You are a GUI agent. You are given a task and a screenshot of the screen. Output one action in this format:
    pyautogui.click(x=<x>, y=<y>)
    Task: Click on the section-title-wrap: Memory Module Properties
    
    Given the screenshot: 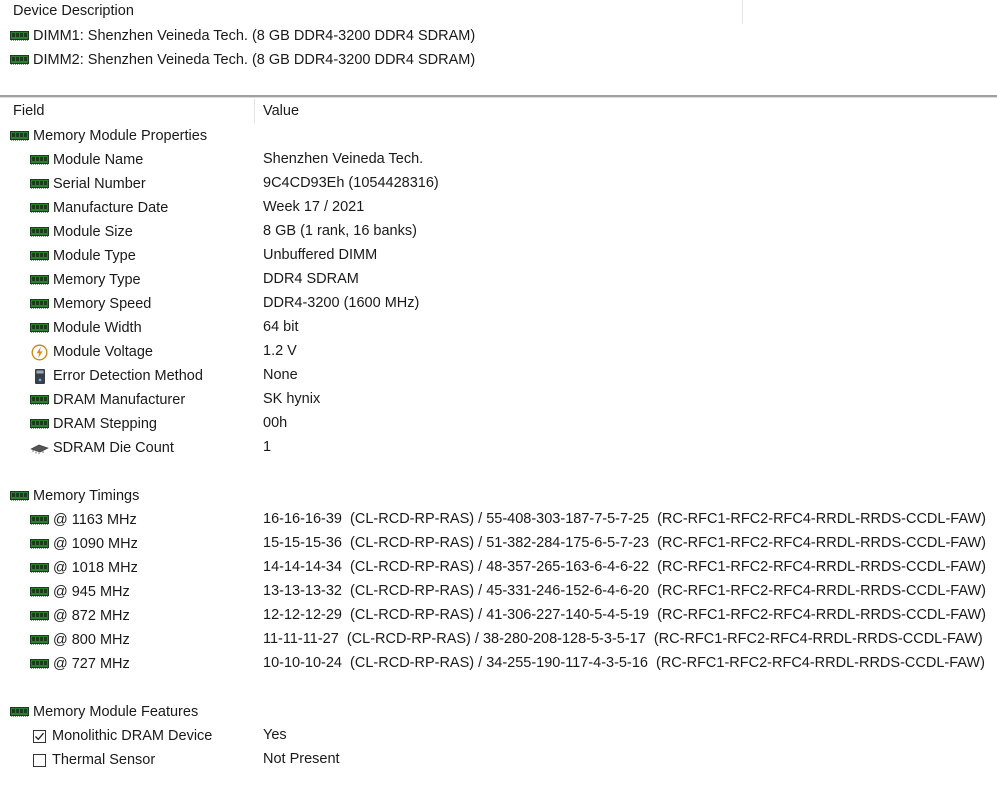 What is the action you would take?
    pyautogui.click(x=108, y=136)
    